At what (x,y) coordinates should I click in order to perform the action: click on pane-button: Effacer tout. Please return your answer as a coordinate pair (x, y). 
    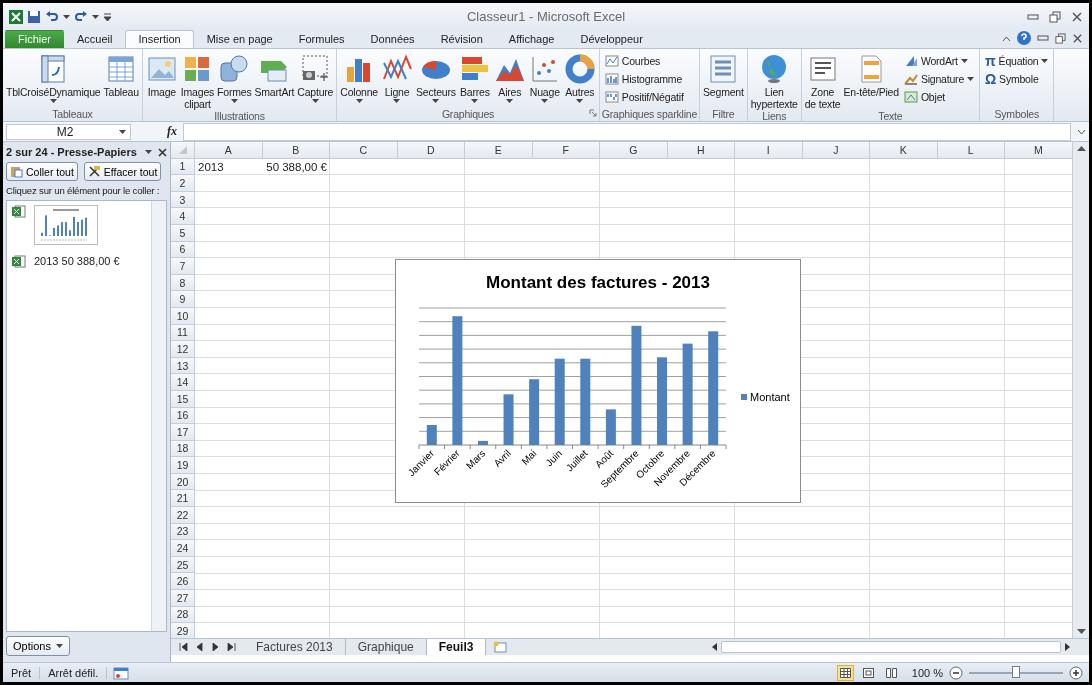
    Looking at the image, I should click on (122, 171).